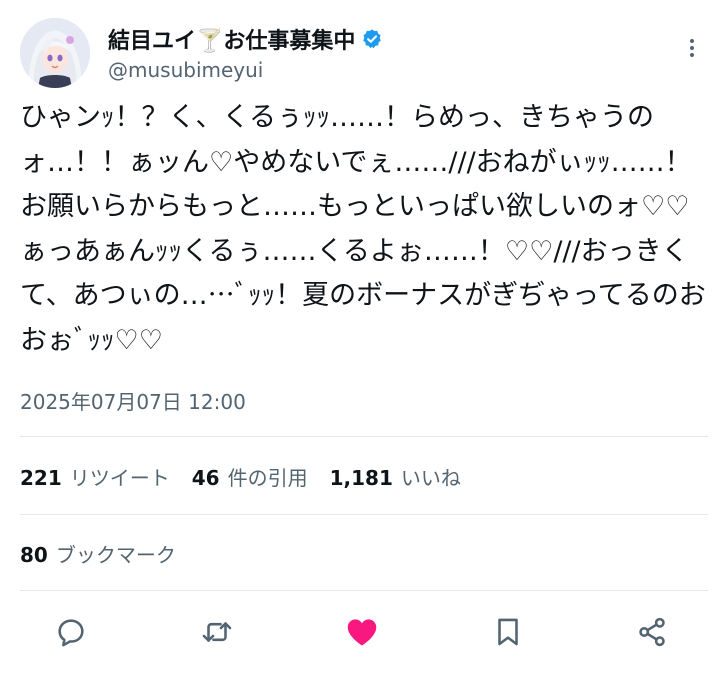 The width and height of the screenshot is (728, 683). I want to click on more-options-icon, so click(692, 48).